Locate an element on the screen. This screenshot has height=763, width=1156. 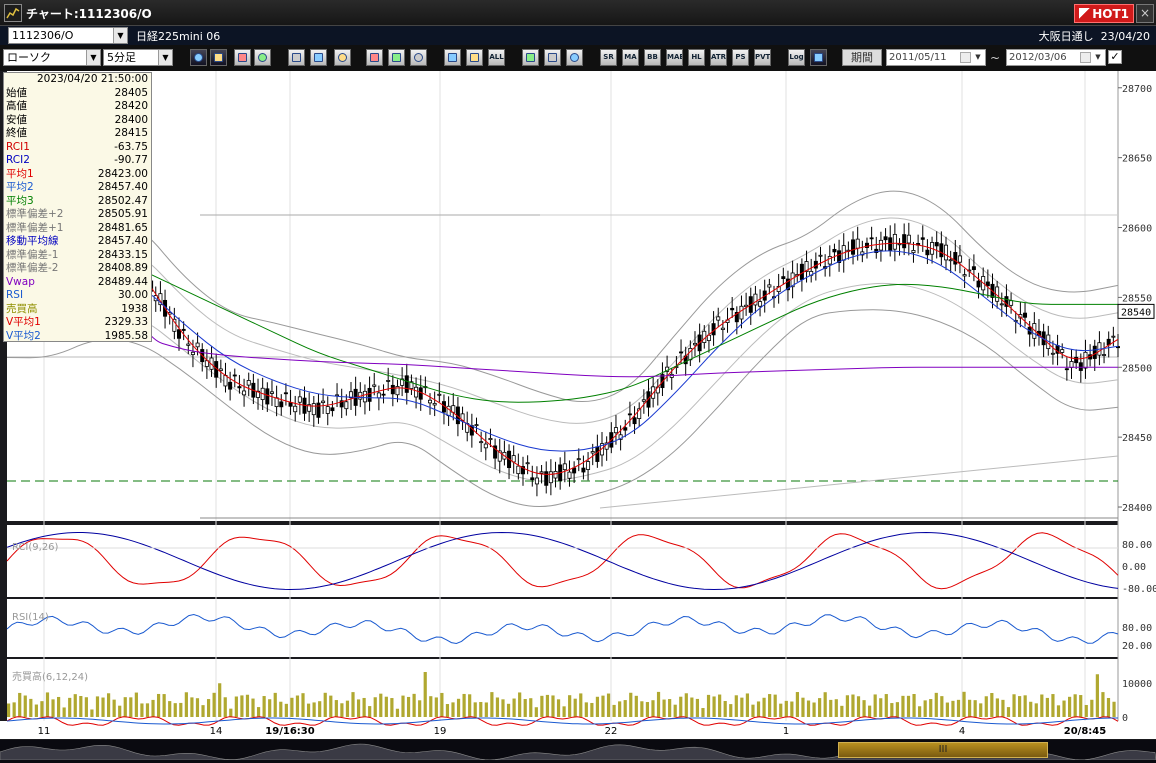
data-row-value: 28457.40 is located at coordinates (122, 187).